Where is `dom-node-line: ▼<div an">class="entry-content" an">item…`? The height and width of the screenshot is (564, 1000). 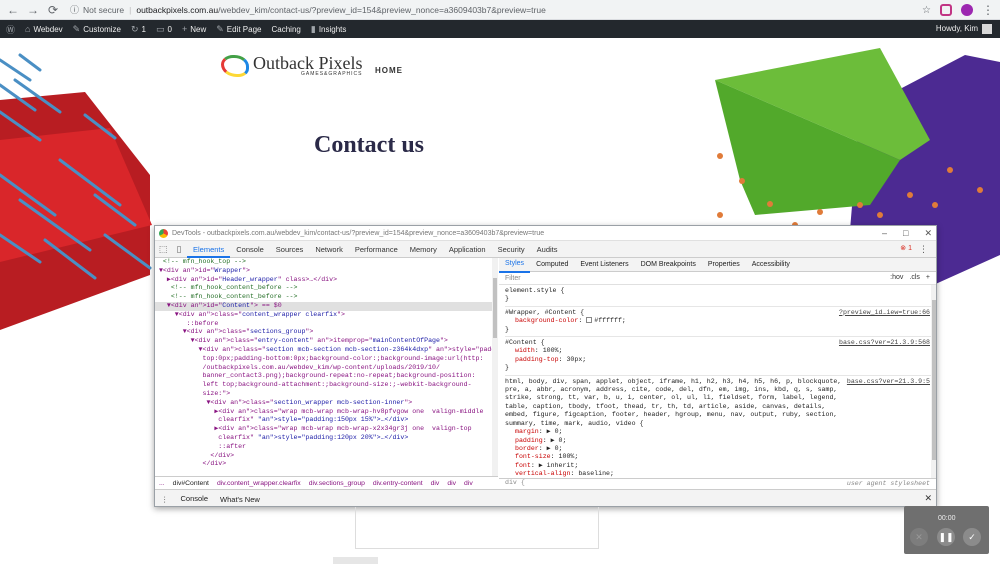
dom-node-line: ▼<div an">class="entry-content" an">item… is located at coordinates (326, 341).